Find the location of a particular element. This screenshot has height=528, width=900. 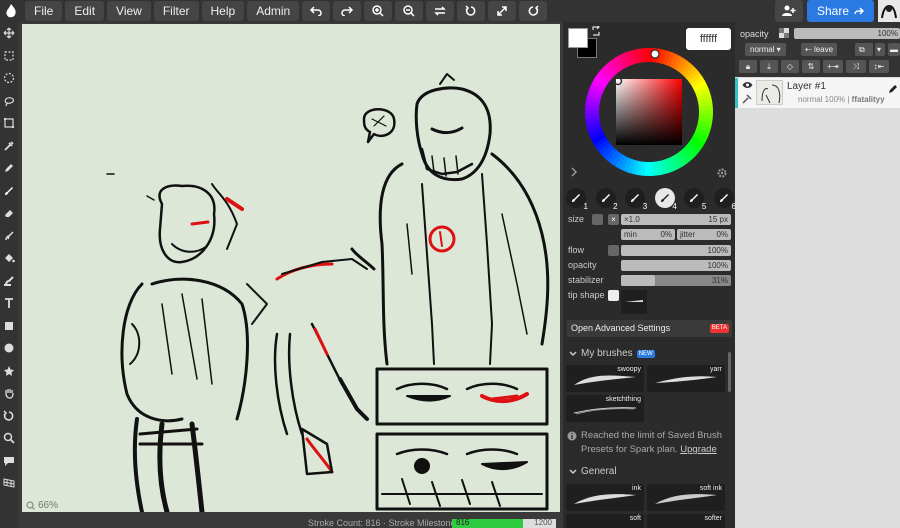

brush-size-preset-3: 3 is located at coordinates (636, 199).